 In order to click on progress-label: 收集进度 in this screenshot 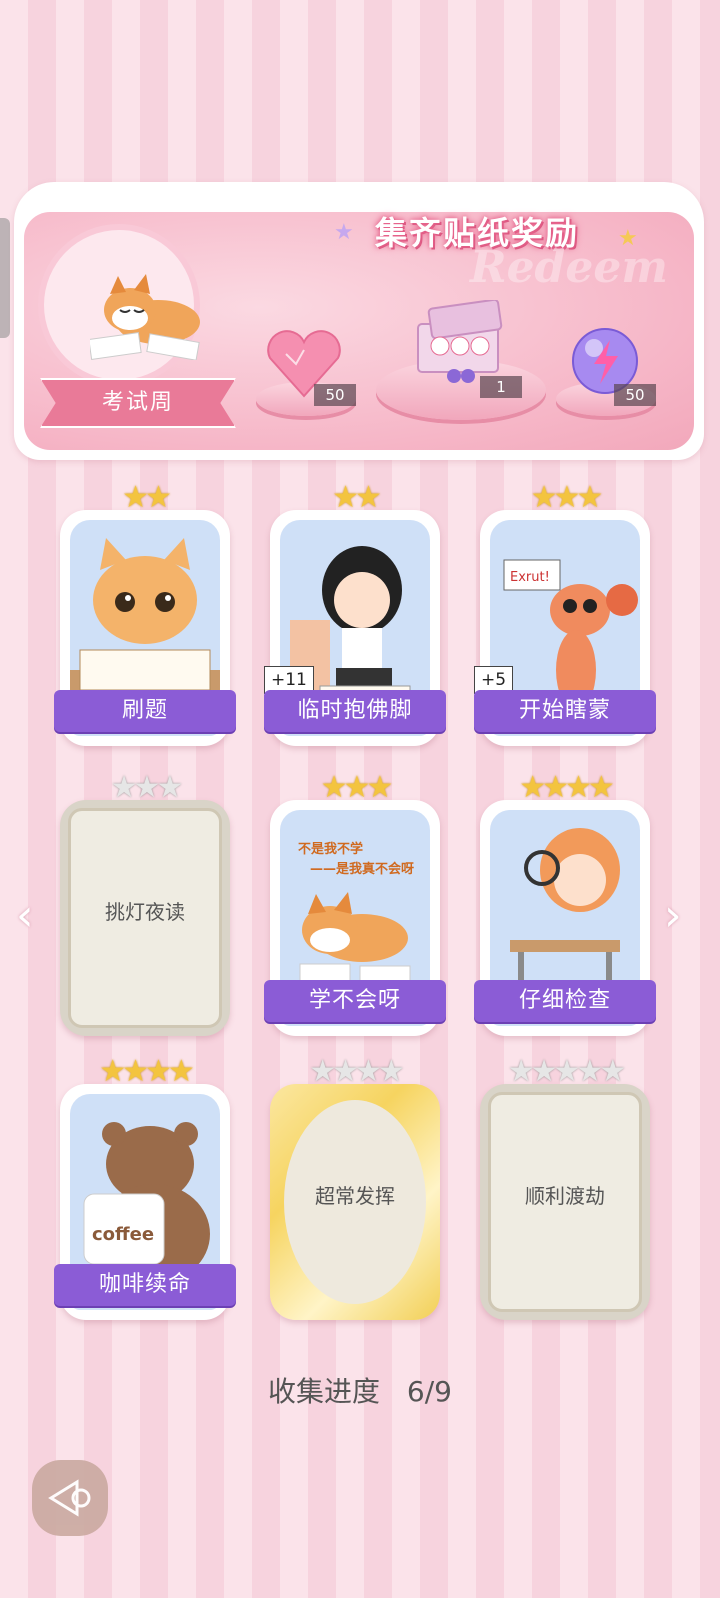, I will do `click(324, 1391)`.